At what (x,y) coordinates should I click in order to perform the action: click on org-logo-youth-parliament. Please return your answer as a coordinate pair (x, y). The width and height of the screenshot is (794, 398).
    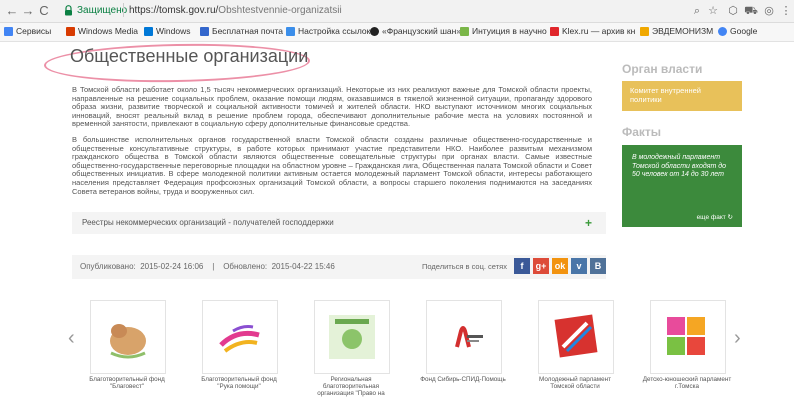
    Looking at the image, I should click on (576, 337).